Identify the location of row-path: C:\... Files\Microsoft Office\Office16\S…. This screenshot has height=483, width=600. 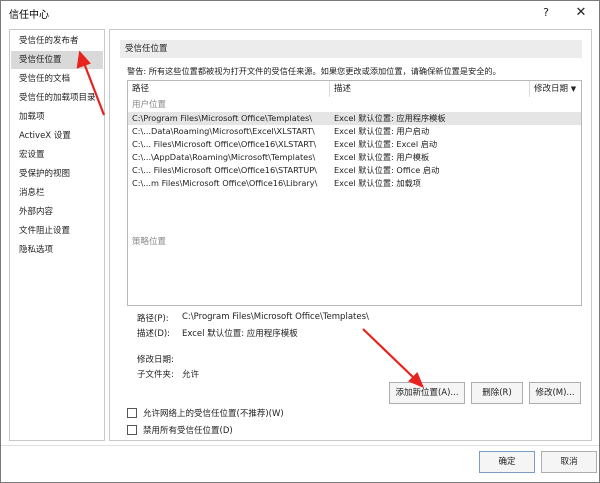
(224, 170).